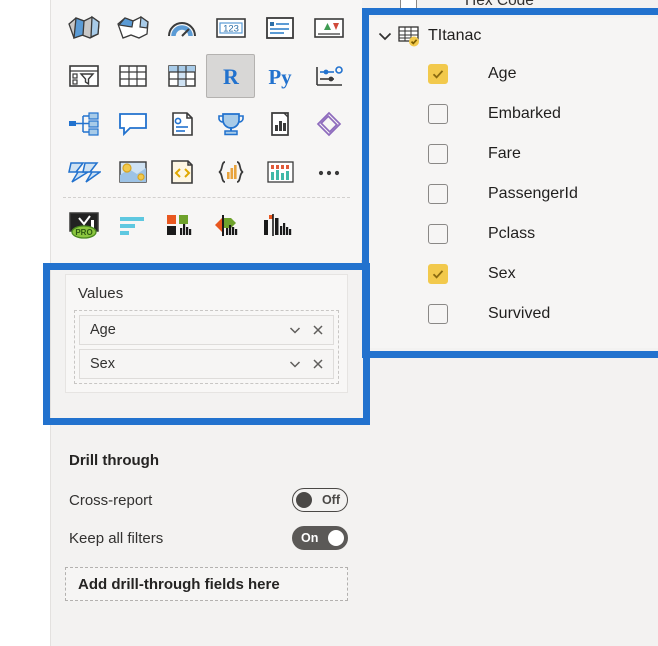  Describe the element at coordinates (181, 172) in the screenshot. I see `html-content-icon` at that location.